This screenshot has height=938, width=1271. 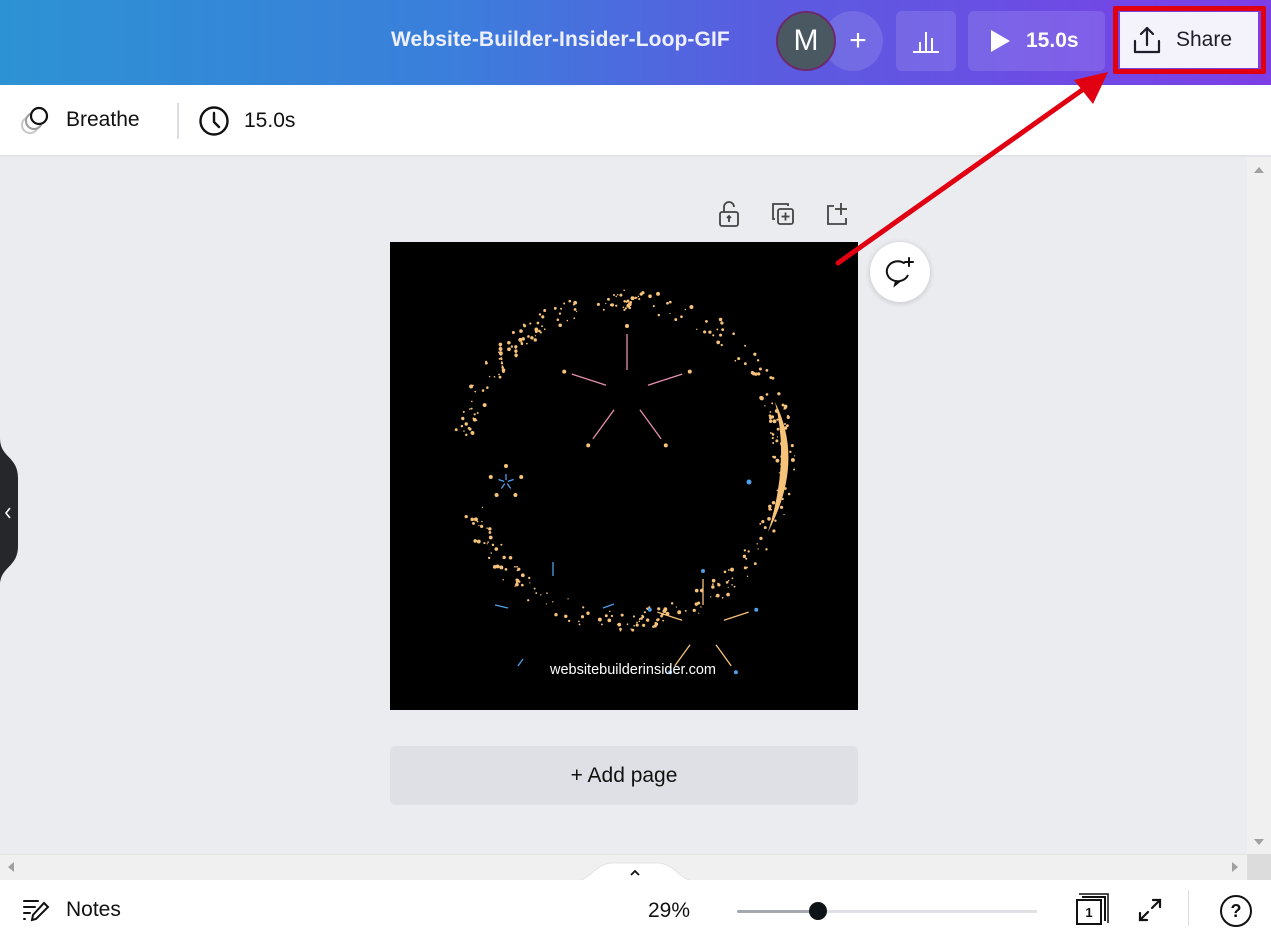 What do you see at coordinates (887, 911) in the screenshot?
I see `zoom-slider` at bounding box center [887, 911].